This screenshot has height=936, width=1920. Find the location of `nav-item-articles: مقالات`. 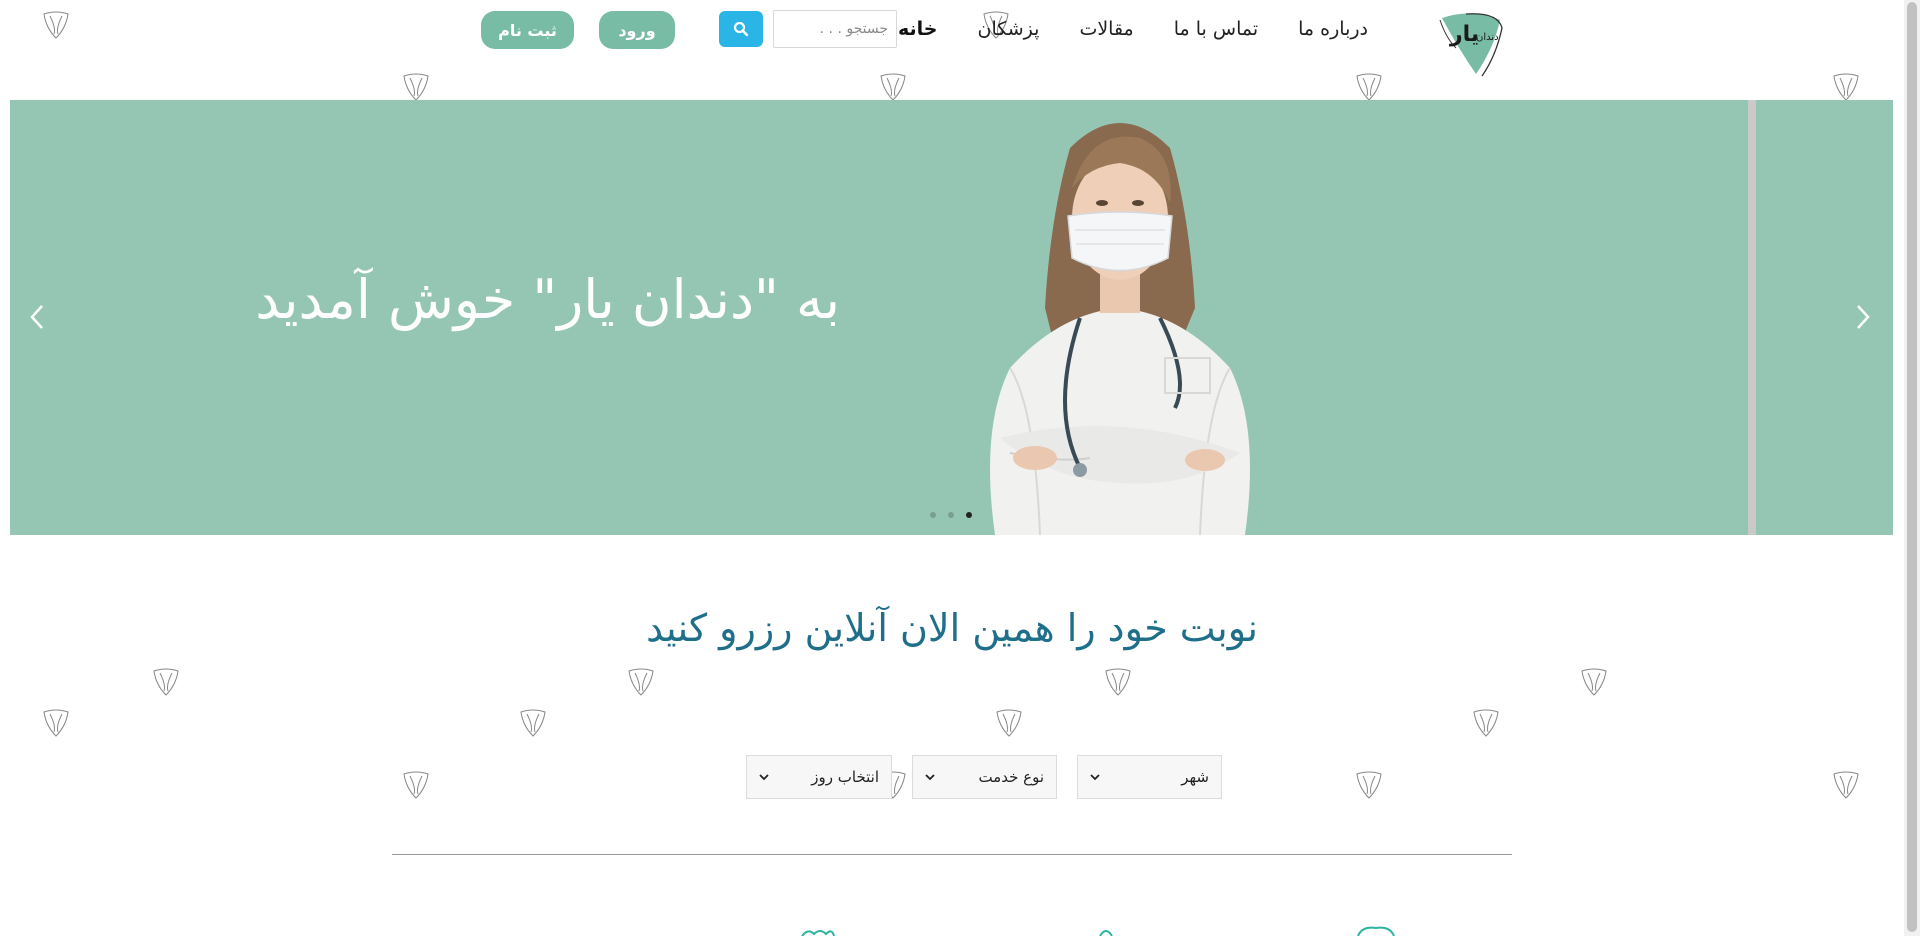

nav-item-articles: مقالات is located at coordinates (1106, 29).